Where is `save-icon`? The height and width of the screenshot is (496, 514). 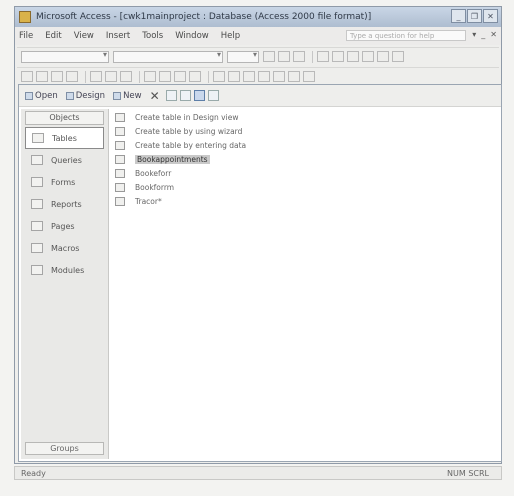
save-icon is located at coordinates (57, 76).